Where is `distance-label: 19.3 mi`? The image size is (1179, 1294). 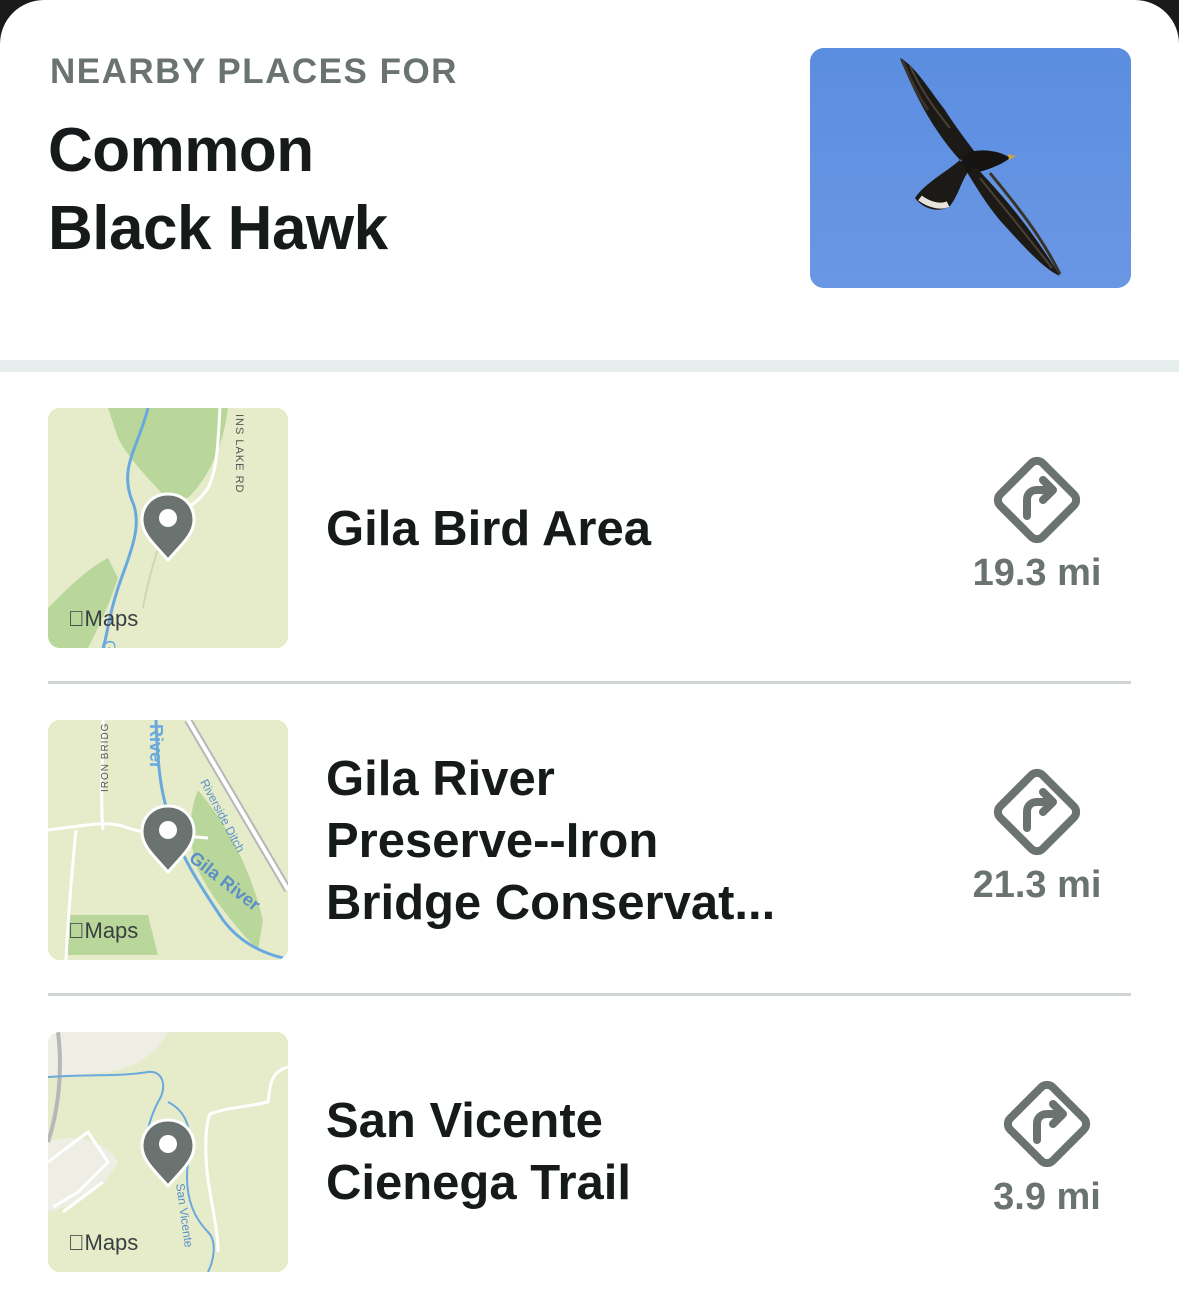 distance-label: 19.3 mi is located at coordinates (1037, 573).